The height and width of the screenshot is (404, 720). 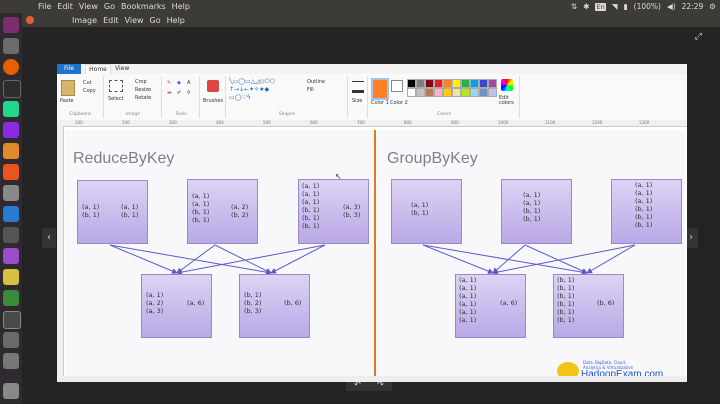 I want to click on bluetooth-icon: ✱, so click(x=586, y=6).